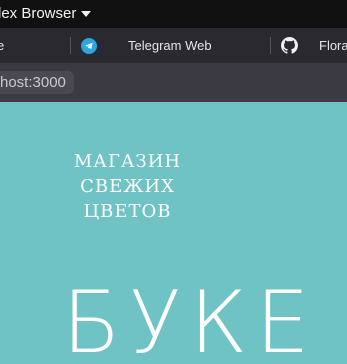  I want to click on github-icon, so click(289, 45).